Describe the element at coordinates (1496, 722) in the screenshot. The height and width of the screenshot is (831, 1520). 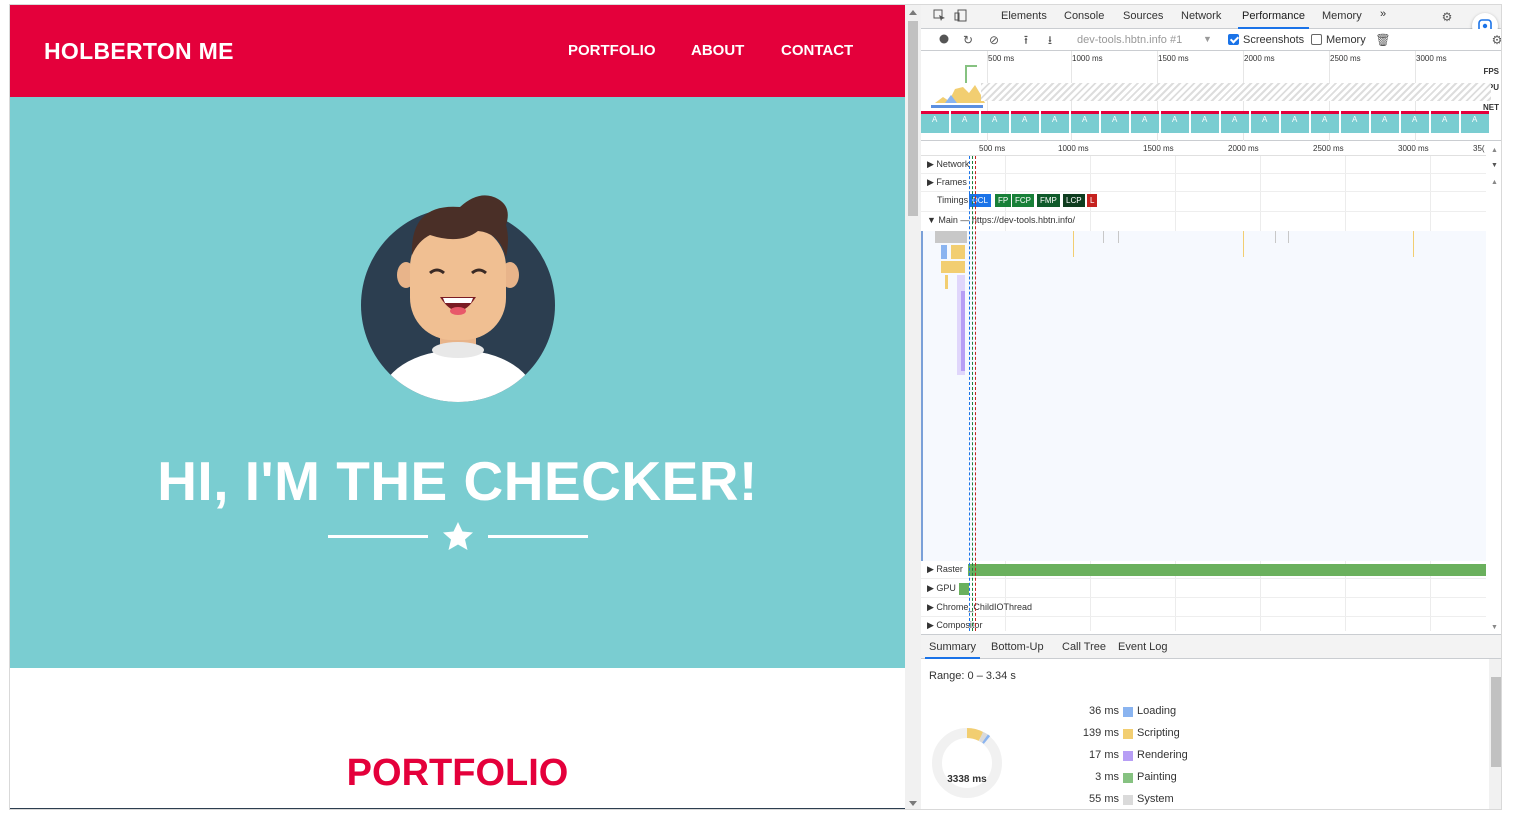
I see `details-scrollbar-thumb` at that location.